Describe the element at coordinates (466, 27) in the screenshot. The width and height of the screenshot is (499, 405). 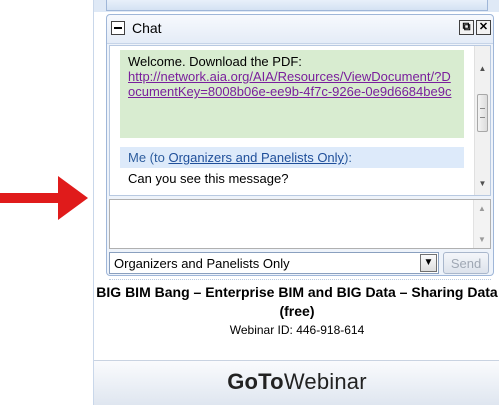
I see `popout-icon: ⧉` at that location.